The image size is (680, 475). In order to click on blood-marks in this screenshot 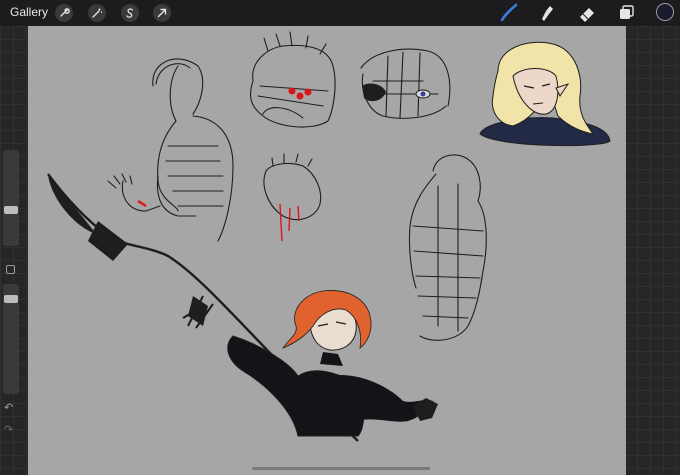, I will do `click(224, 164)`.